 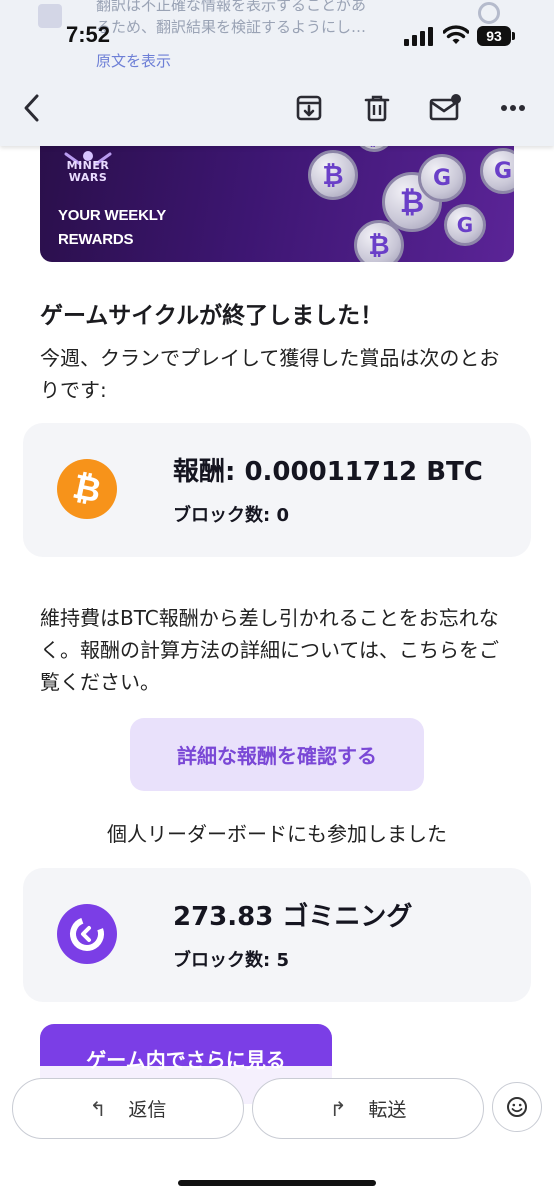 I want to click on show-original-link: 原文を表示, so click(x=133, y=60).